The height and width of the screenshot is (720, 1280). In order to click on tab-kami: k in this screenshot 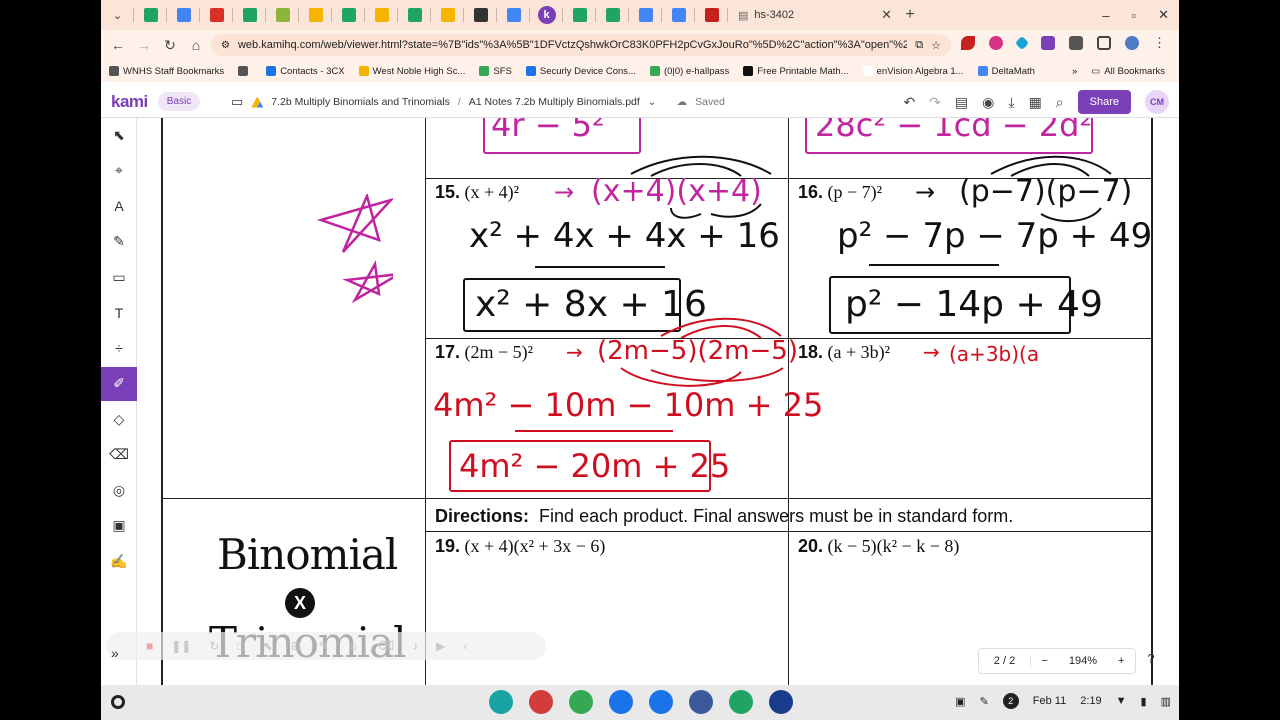, I will do `click(546, 15)`.